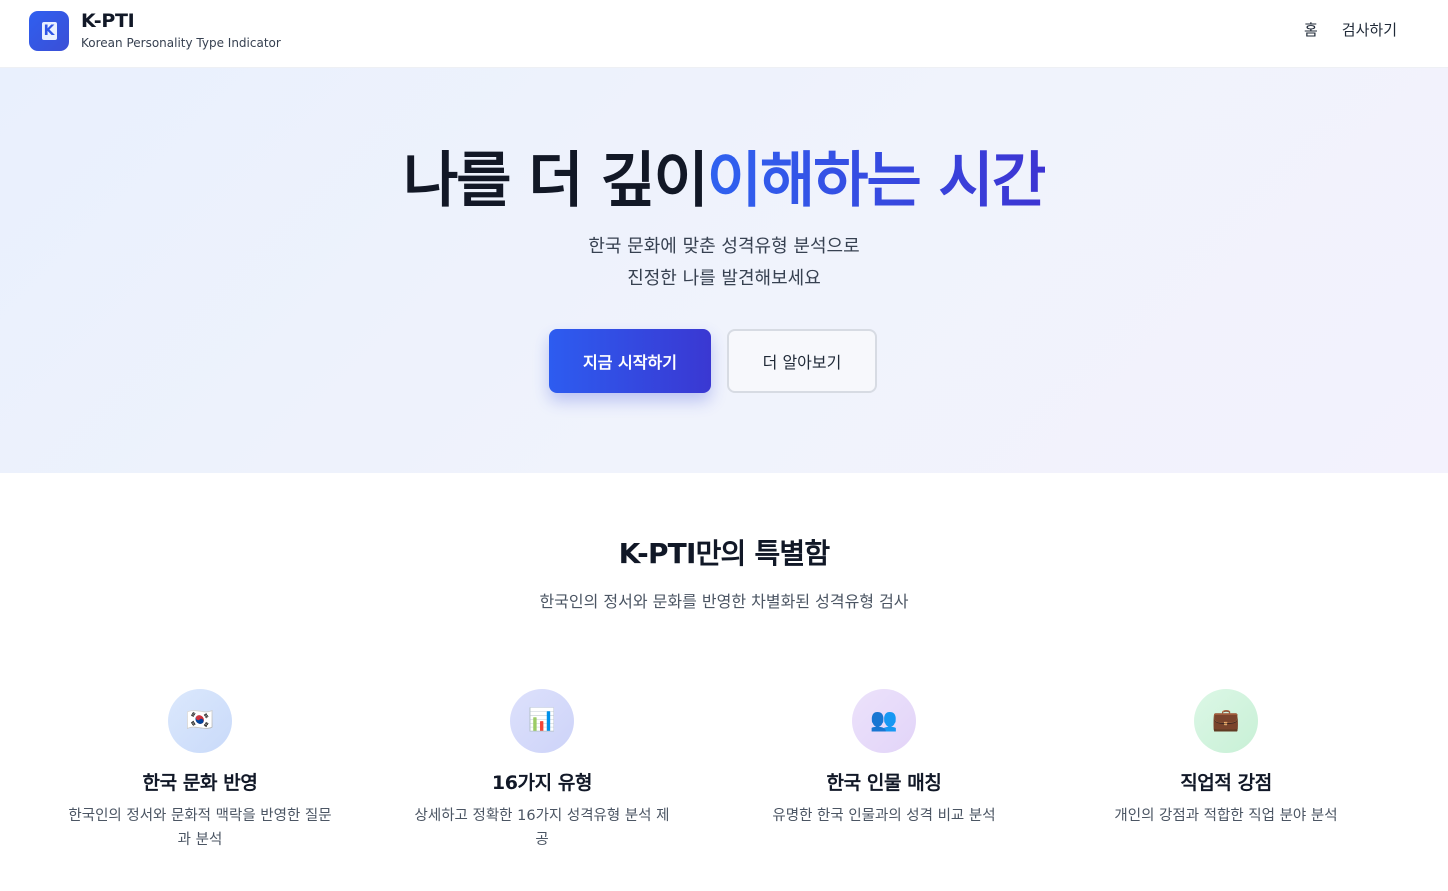 This screenshot has width=1448, height=891. What do you see at coordinates (542, 828) in the screenshot?
I see `feature-description: 상세하고 정확한 16가지 성격유형 분석 제공` at bounding box center [542, 828].